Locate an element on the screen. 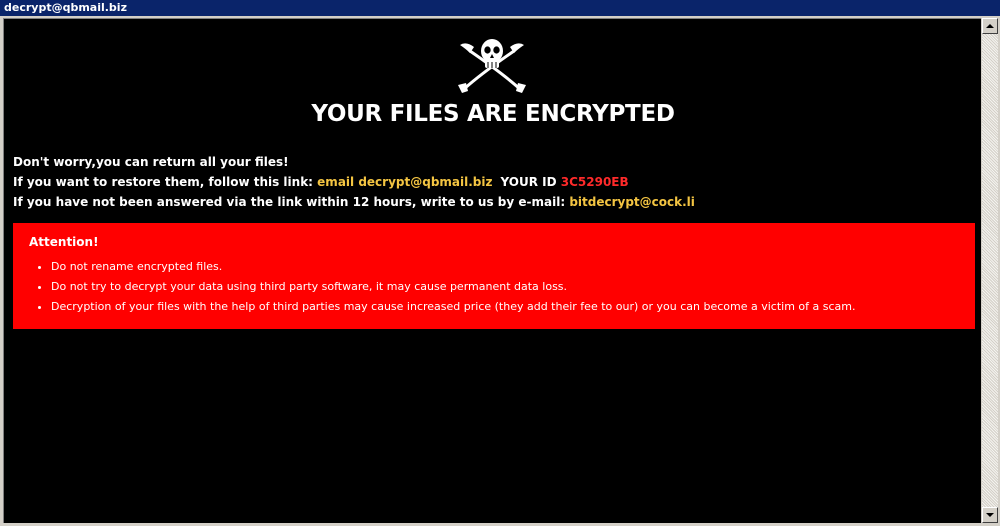 This screenshot has width=1000, height=526. attention-title: Attention! is located at coordinates (64, 242).